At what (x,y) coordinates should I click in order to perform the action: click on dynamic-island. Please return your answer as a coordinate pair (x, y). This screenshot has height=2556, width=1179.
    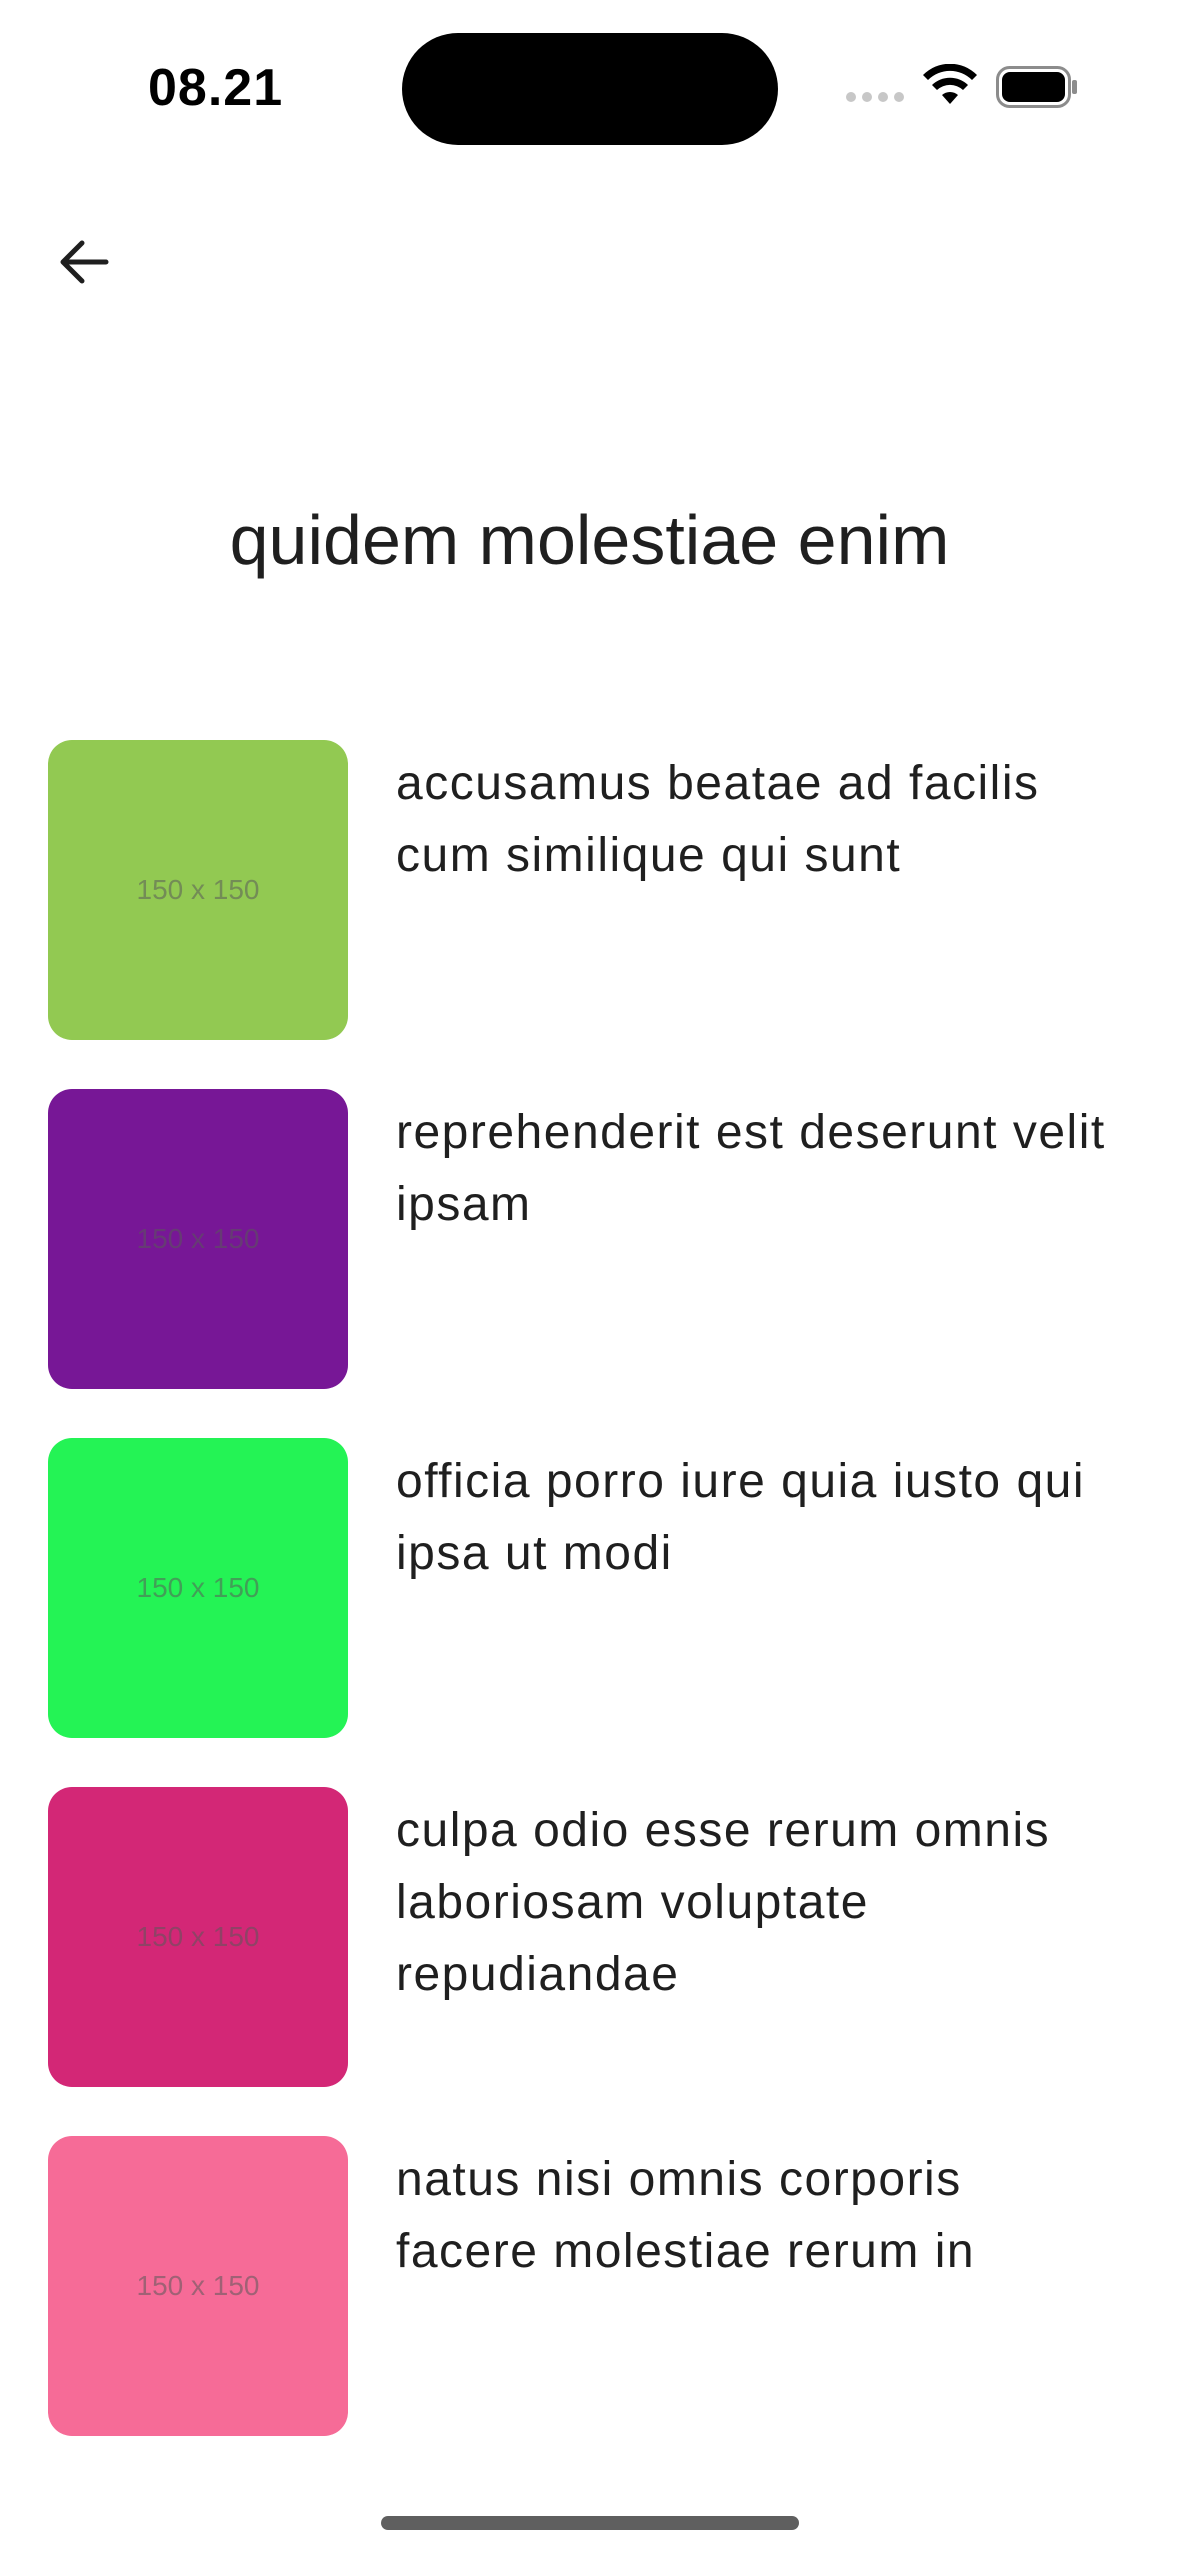
    Looking at the image, I should click on (590, 89).